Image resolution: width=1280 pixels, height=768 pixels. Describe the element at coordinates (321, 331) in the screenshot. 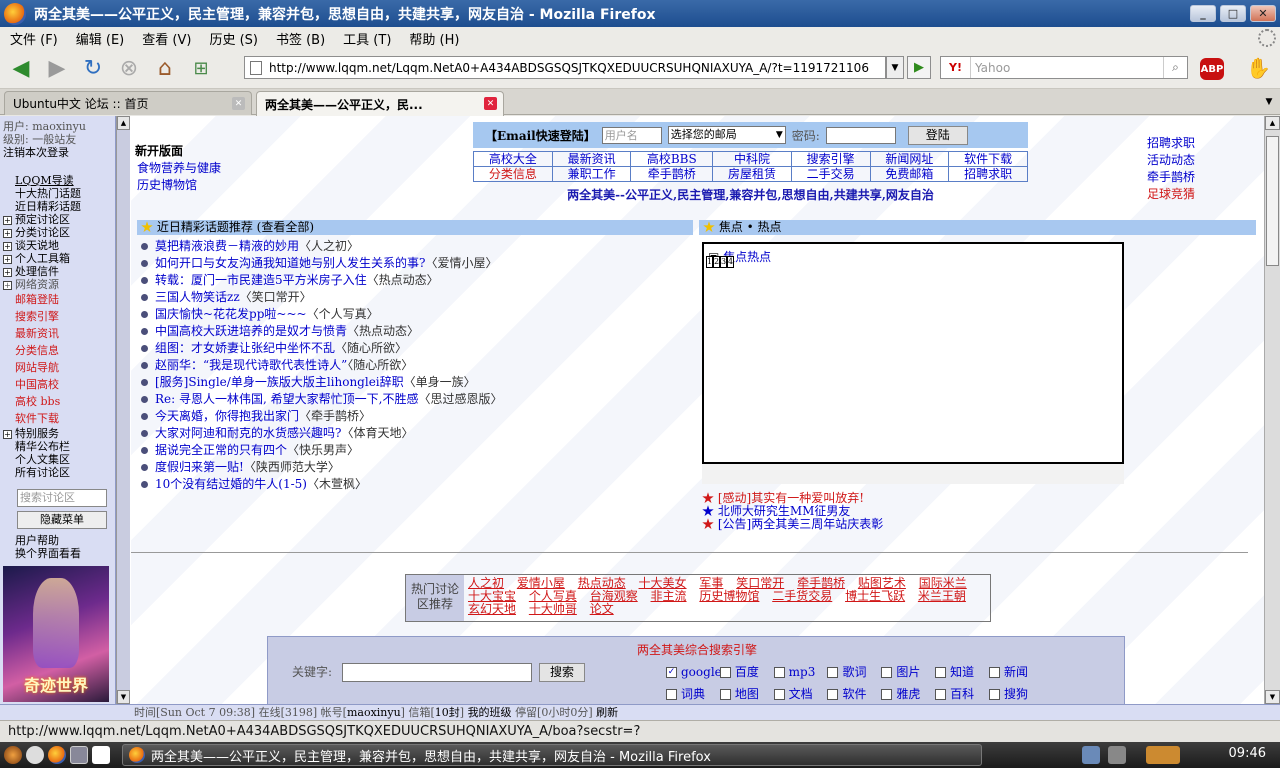

I see `list-item: 中国高校大跃进培养的是奴才与愤青〈热点动态〉` at that location.